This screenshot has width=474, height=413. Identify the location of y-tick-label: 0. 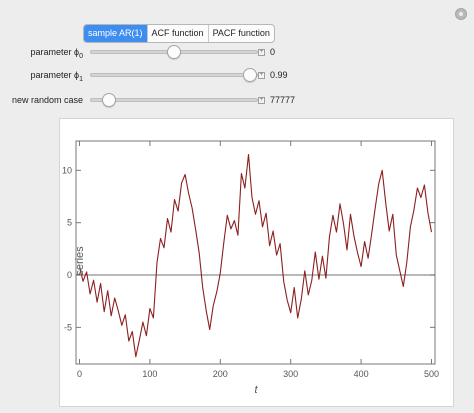
(69, 275).